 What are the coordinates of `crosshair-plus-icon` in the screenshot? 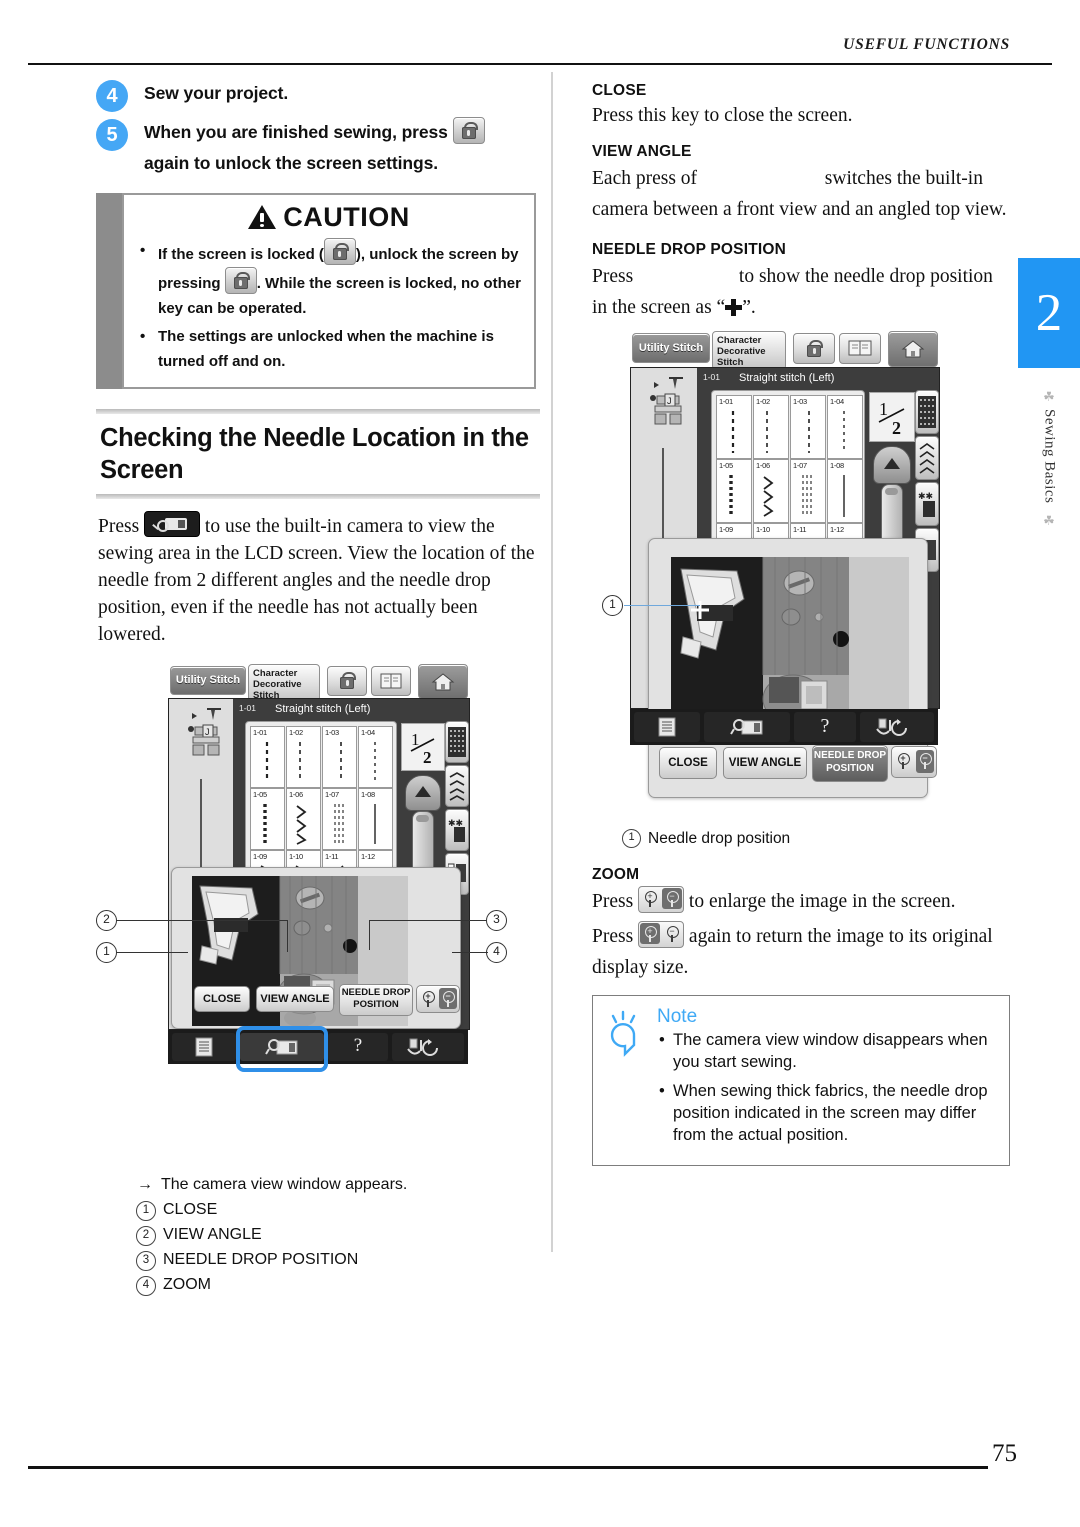 It's located at (734, 307).